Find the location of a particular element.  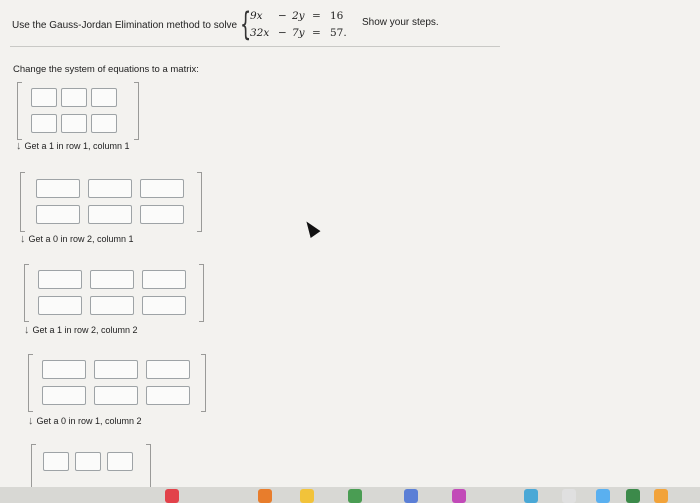

matrix-1-r1c2 is located at coordinates (110, 188).